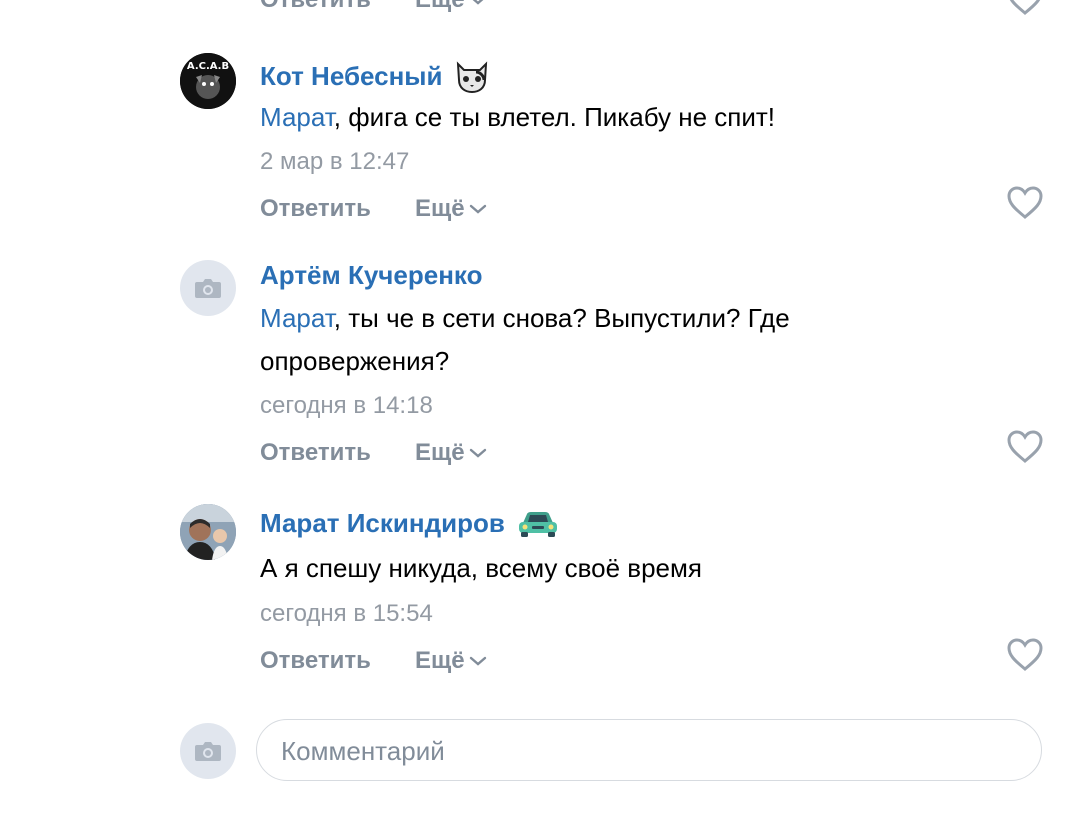 This screenshot has width=1079, height=820. I want to click on comment-body: , фига се ты влетел. Пикабу не спит!, so click(554, 117).